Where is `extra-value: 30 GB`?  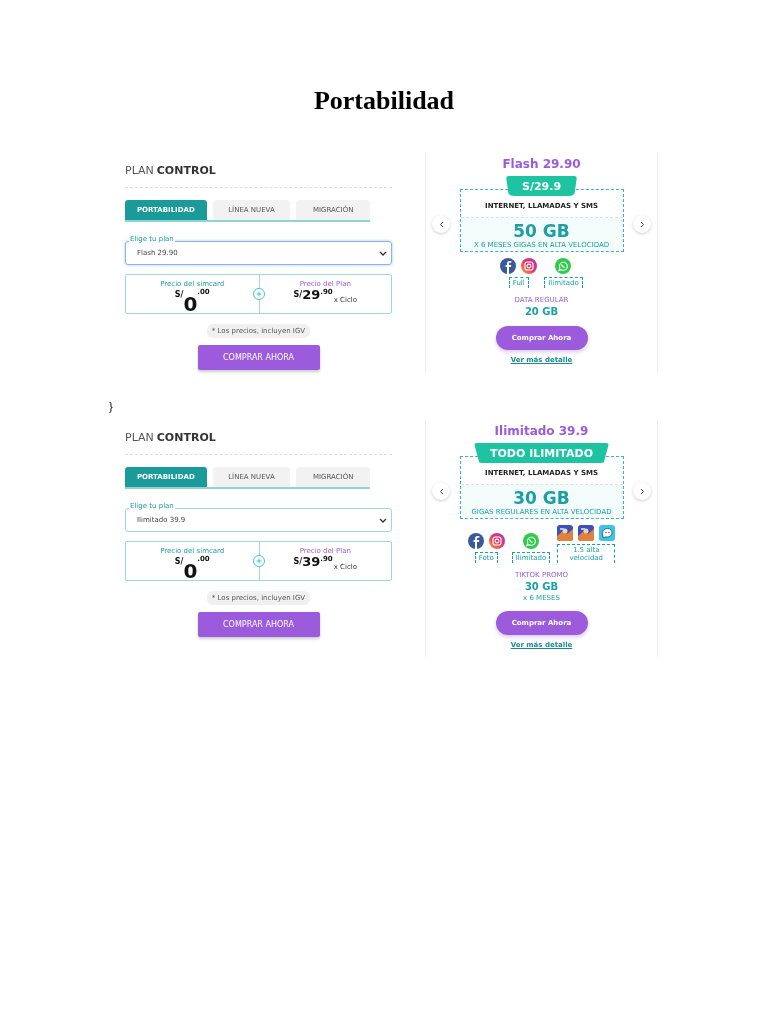
extra-value: 30 GB is located at coordinates (541, 586).